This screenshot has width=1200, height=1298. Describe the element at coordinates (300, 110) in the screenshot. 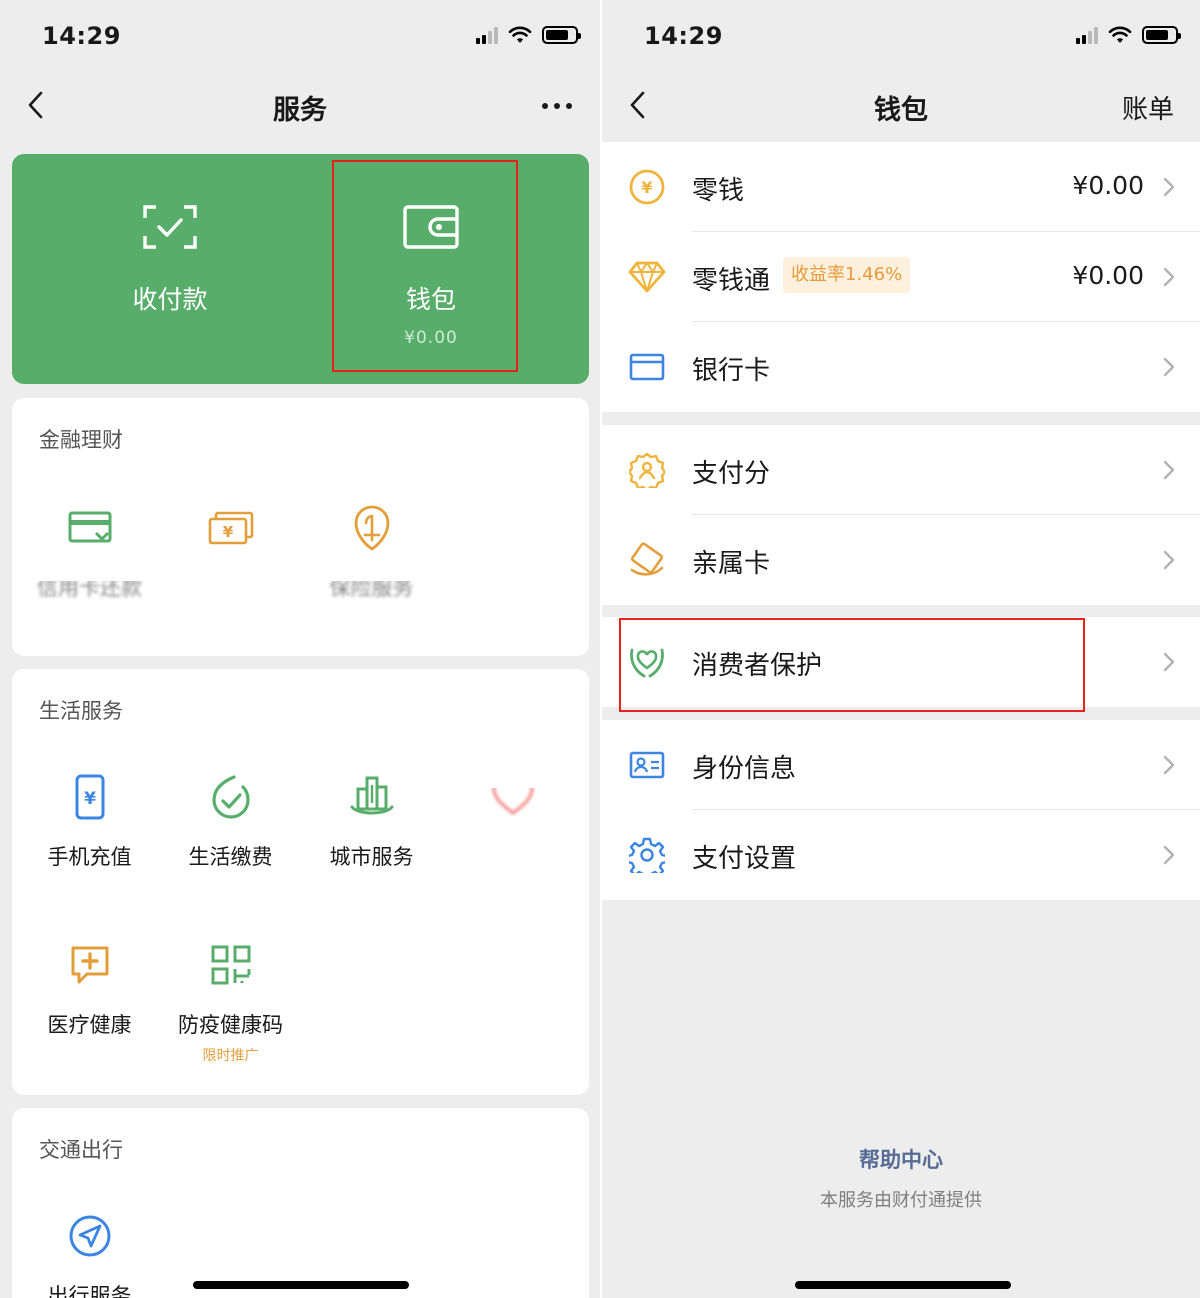

I see `page-title: 服务` at that location.